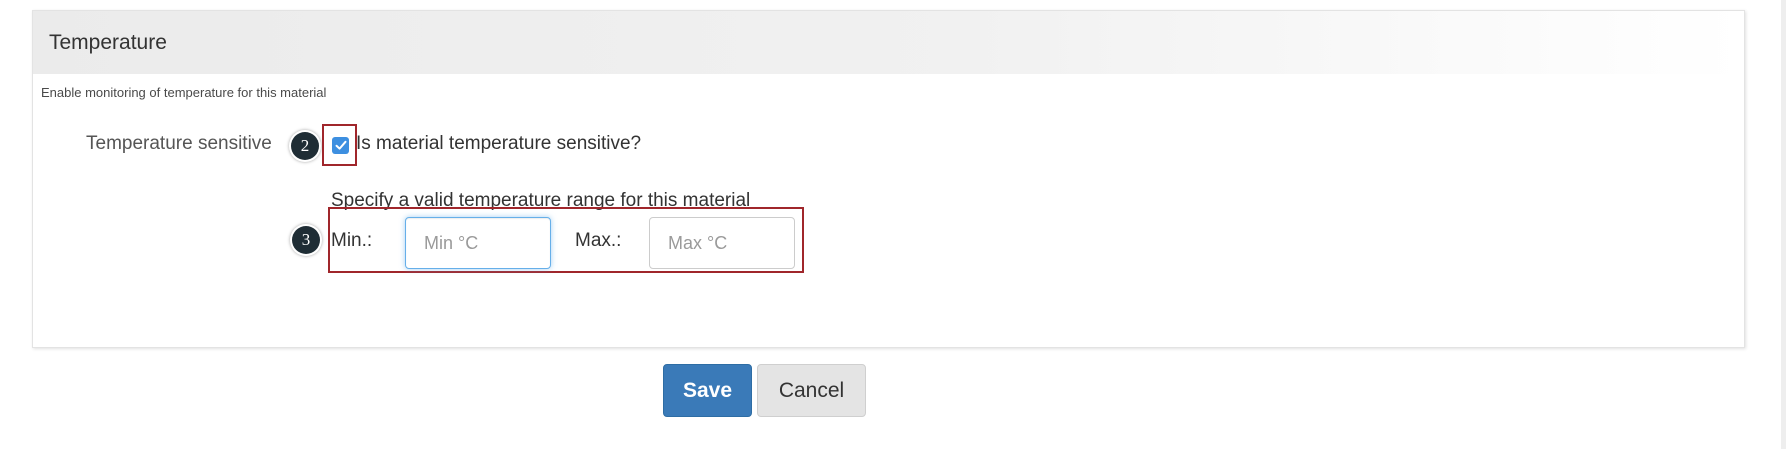 The image size is (1786, 449). I want to click on max-temperature-label: Max.:, so click(598, 240).